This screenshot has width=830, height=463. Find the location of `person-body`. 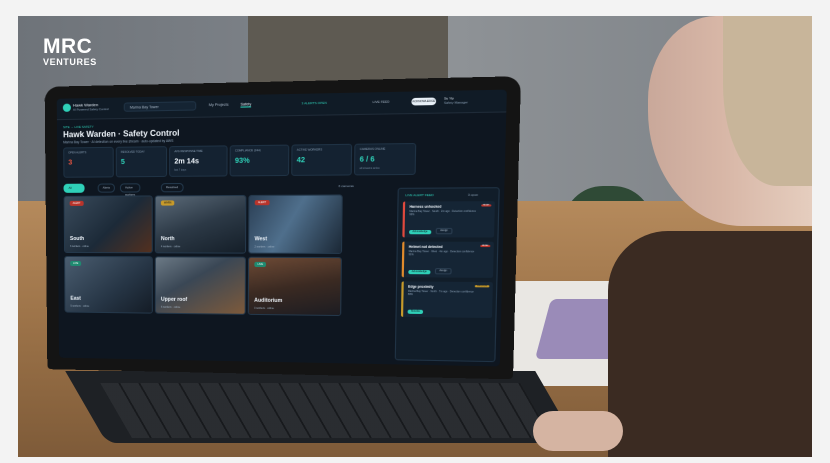

person-body is located at coordinates (710, 344).